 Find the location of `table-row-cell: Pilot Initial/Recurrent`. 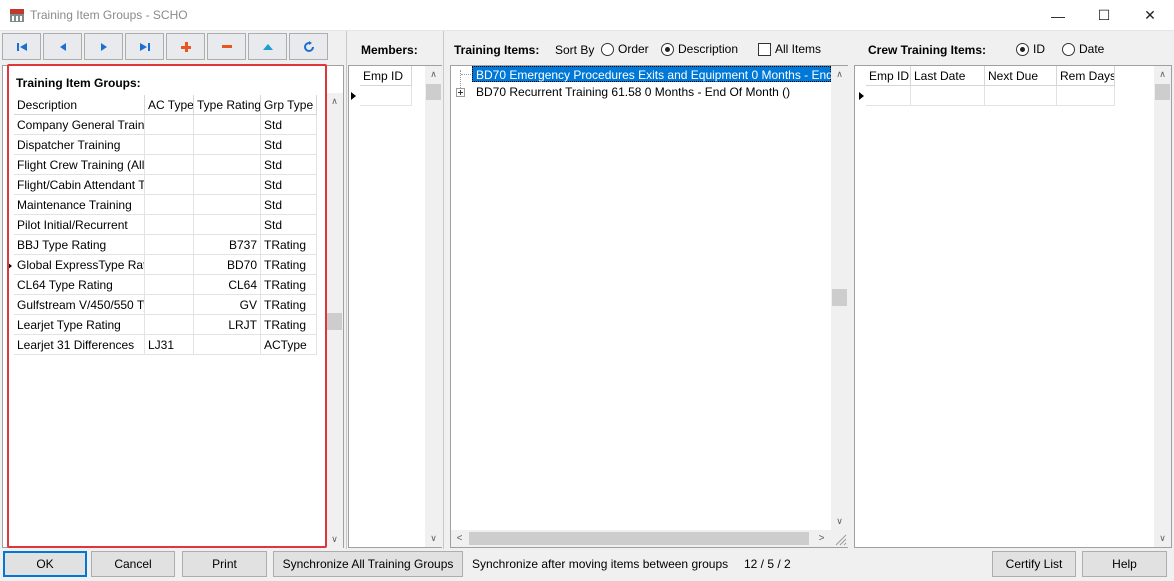

table-row-cell: Pilot Initial/Recurrent is located at coordinates (79, 225).